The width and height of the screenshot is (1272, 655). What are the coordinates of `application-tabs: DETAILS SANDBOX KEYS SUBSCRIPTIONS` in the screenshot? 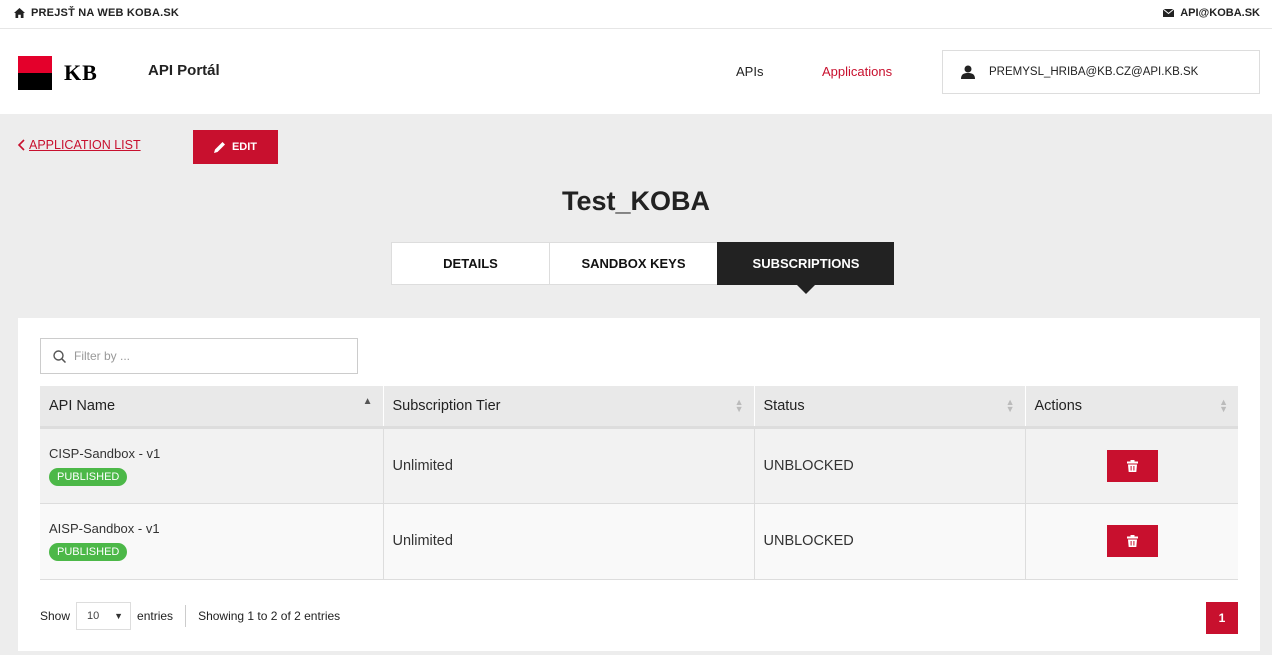 It's located at (642, 268).